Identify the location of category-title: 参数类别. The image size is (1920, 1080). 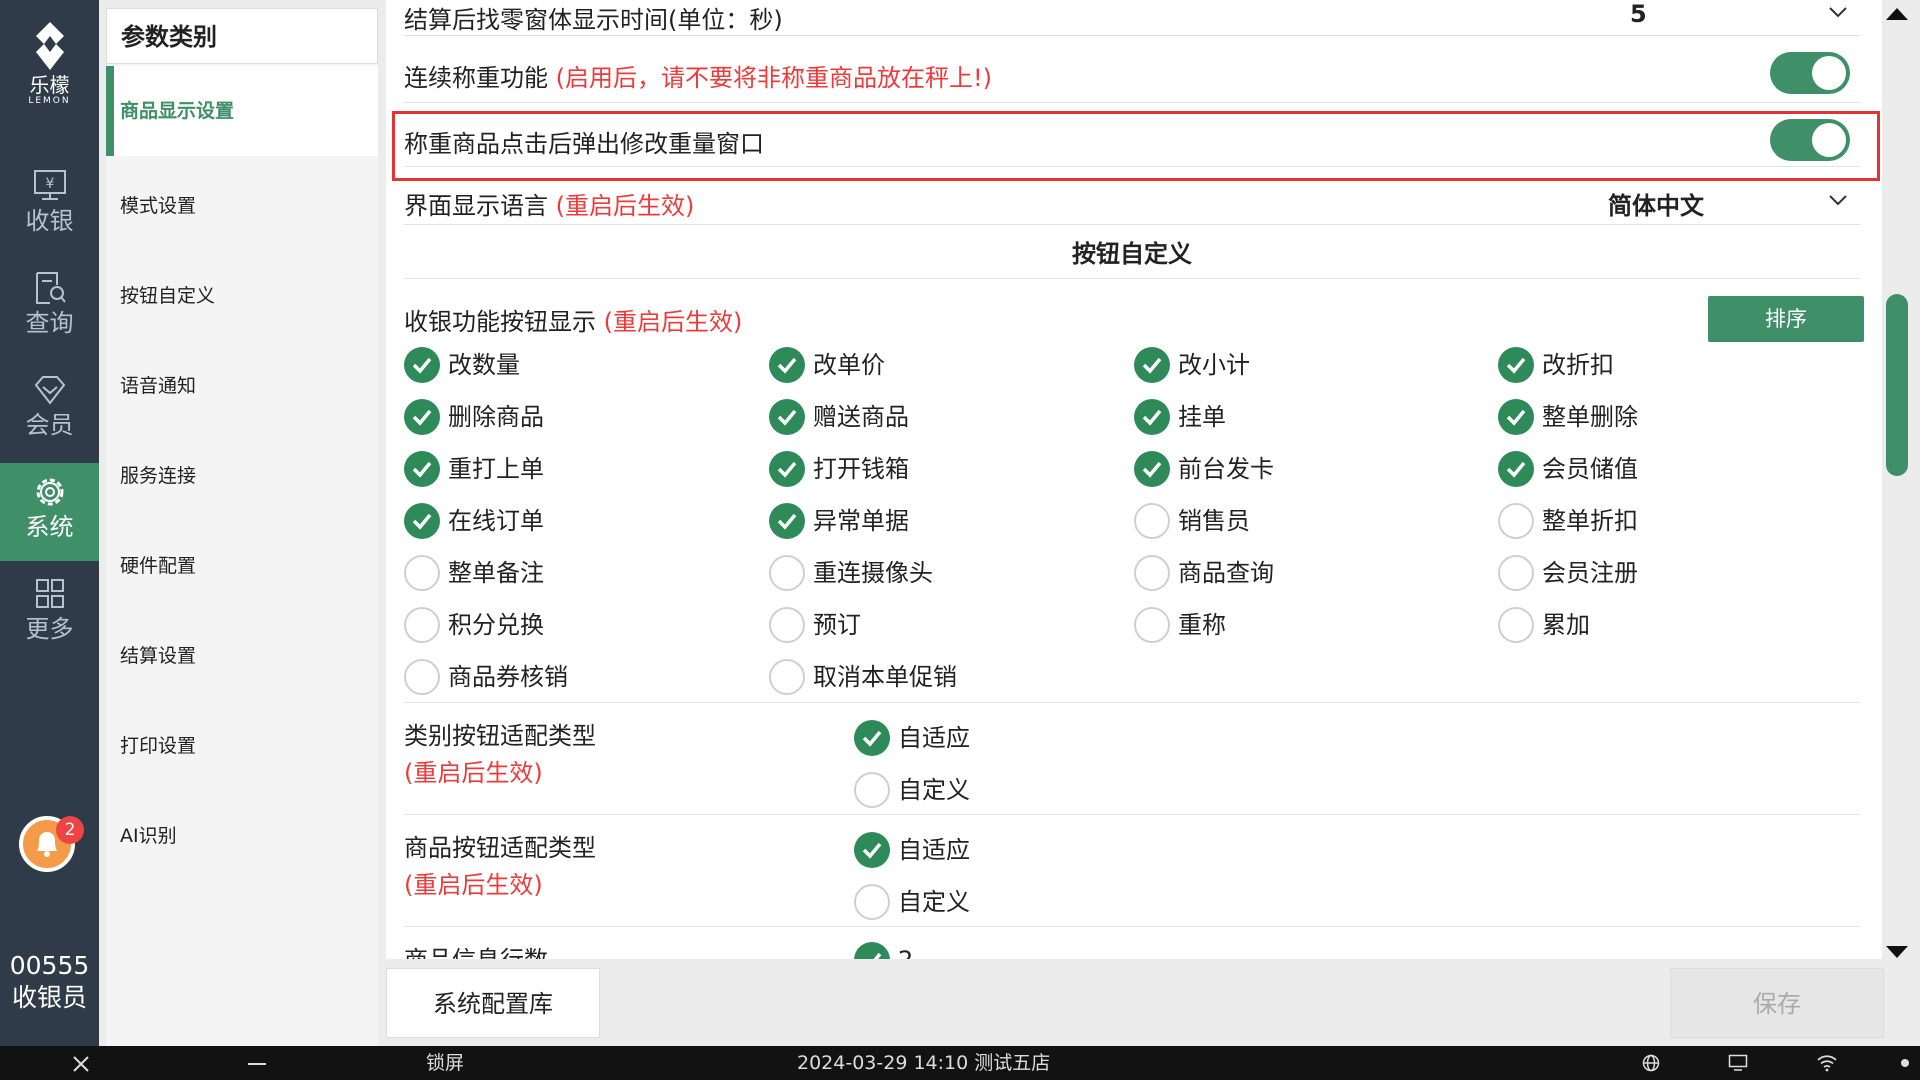
(242, 36).